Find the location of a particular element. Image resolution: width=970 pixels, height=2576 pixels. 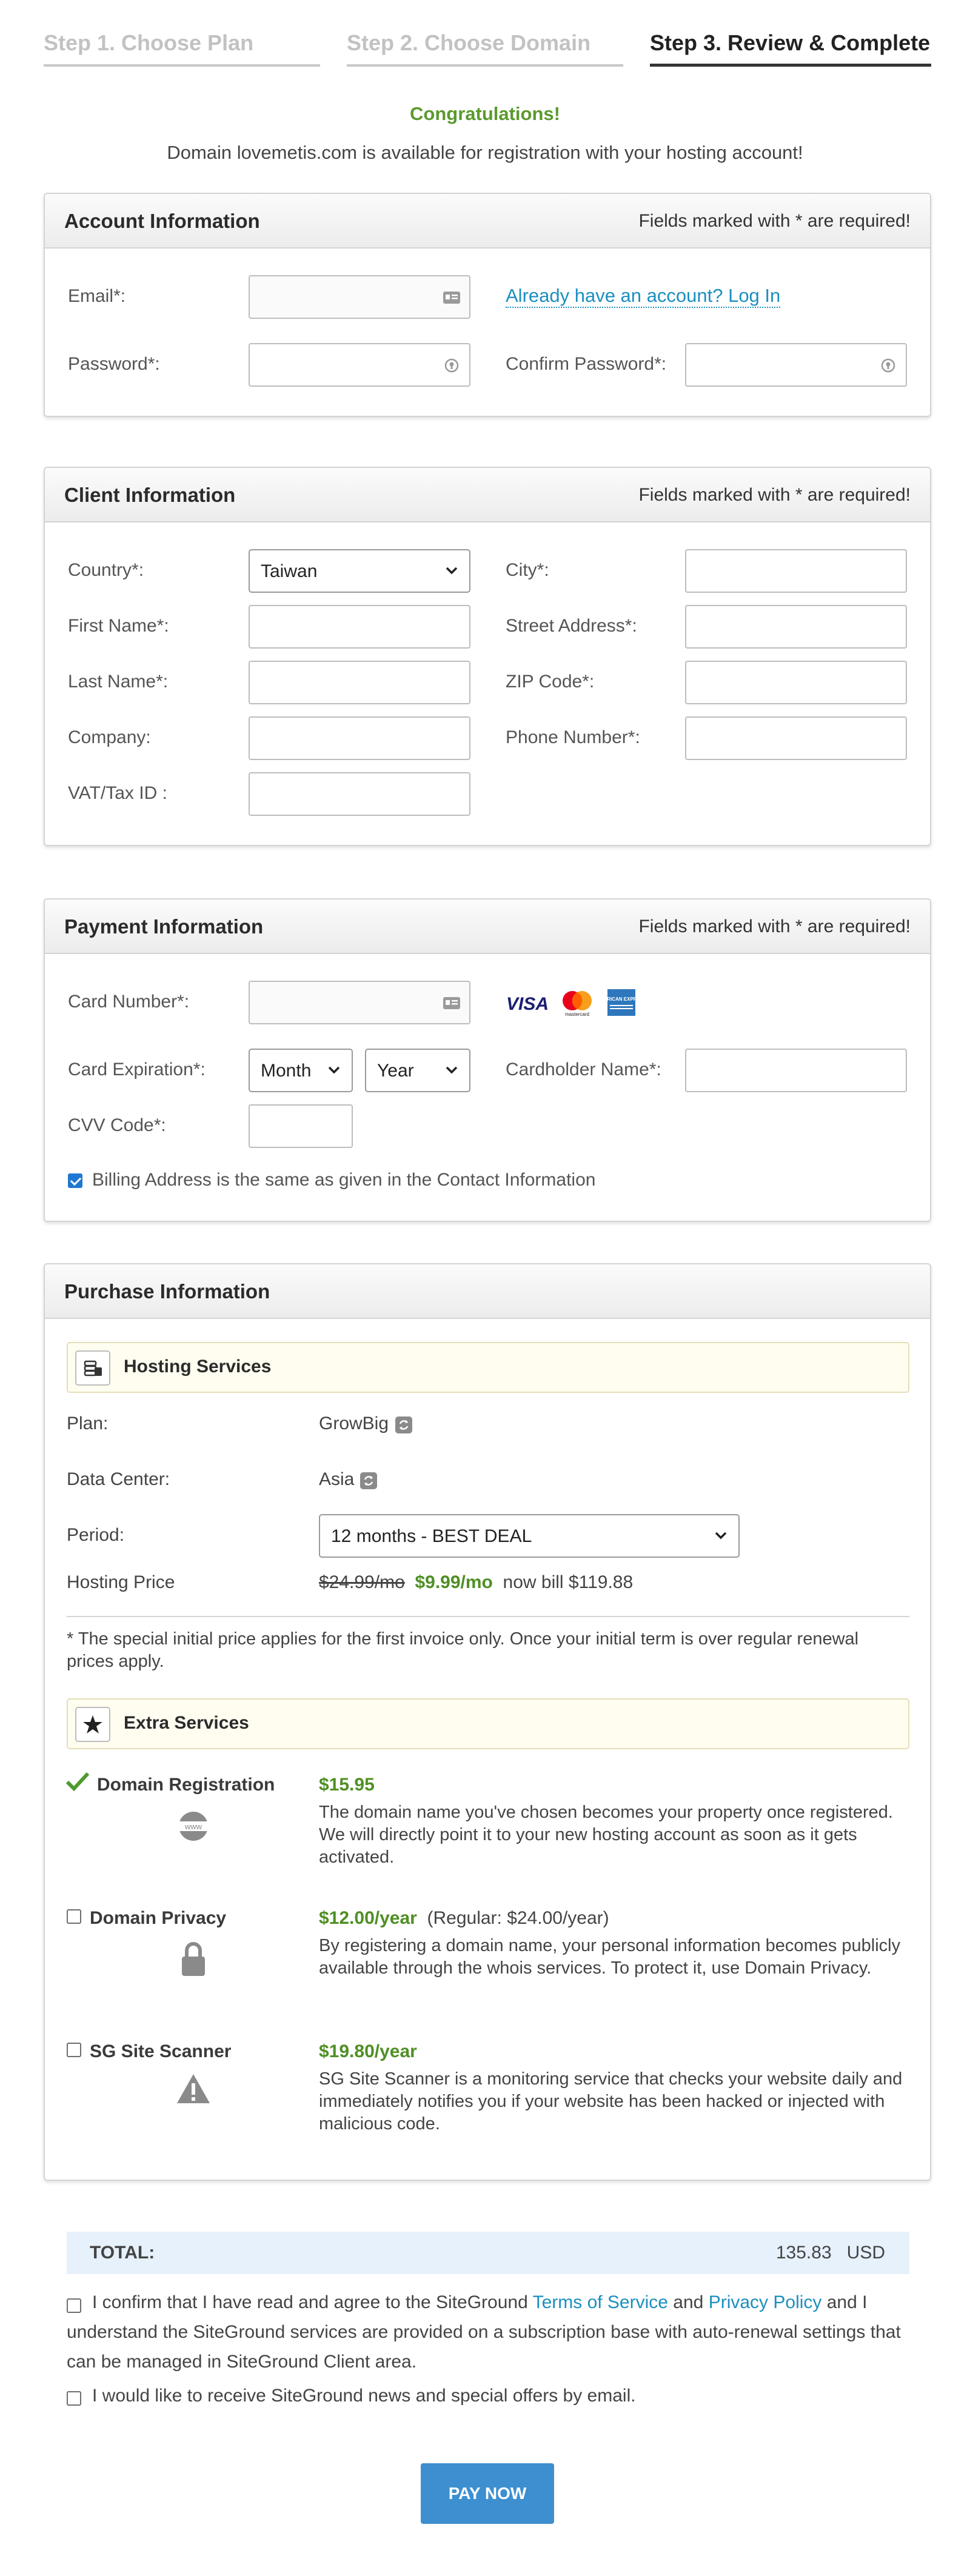

domain-registration-name: Domain Registration is located at coordinates (186, 1785).